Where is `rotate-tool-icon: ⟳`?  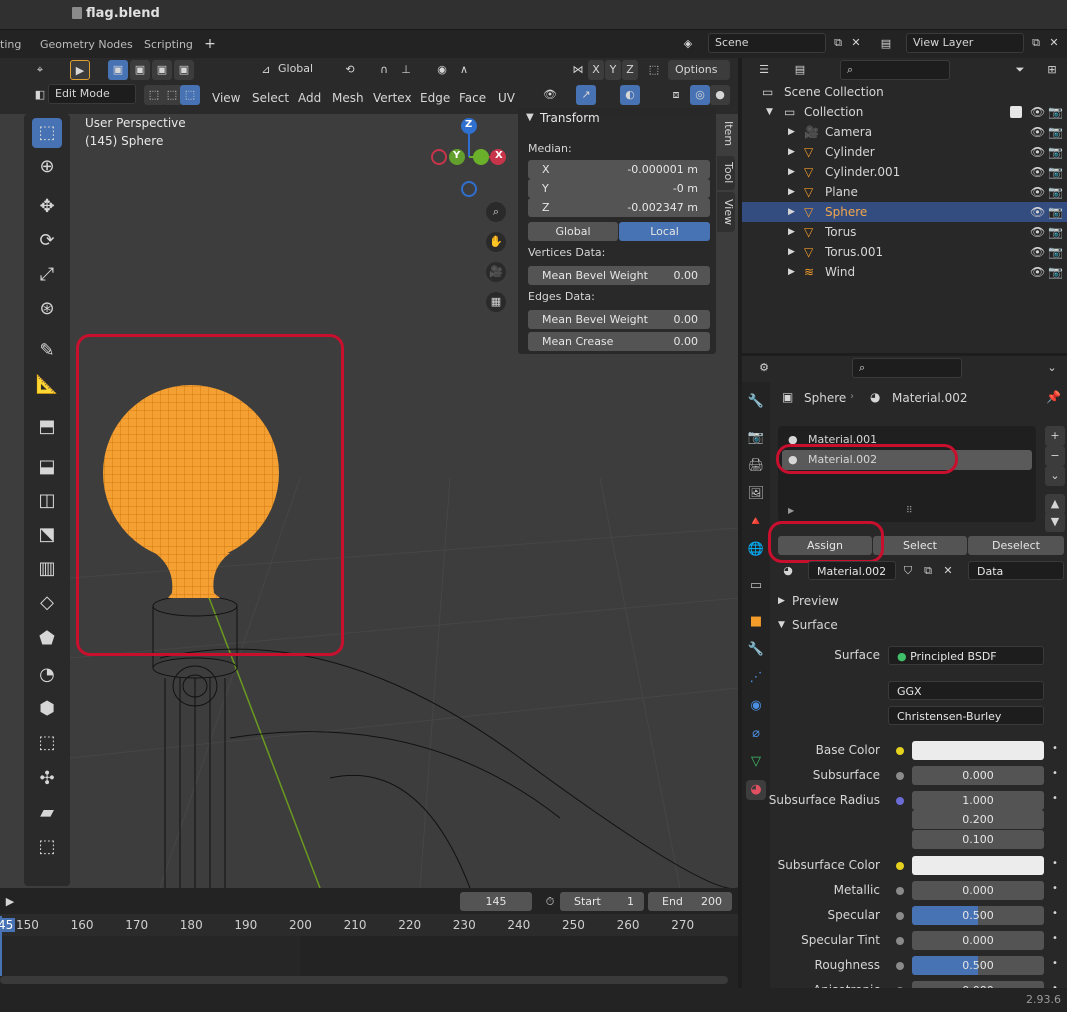
rotate-tool-icon: ⟳ is located at coordinates (47, 241).